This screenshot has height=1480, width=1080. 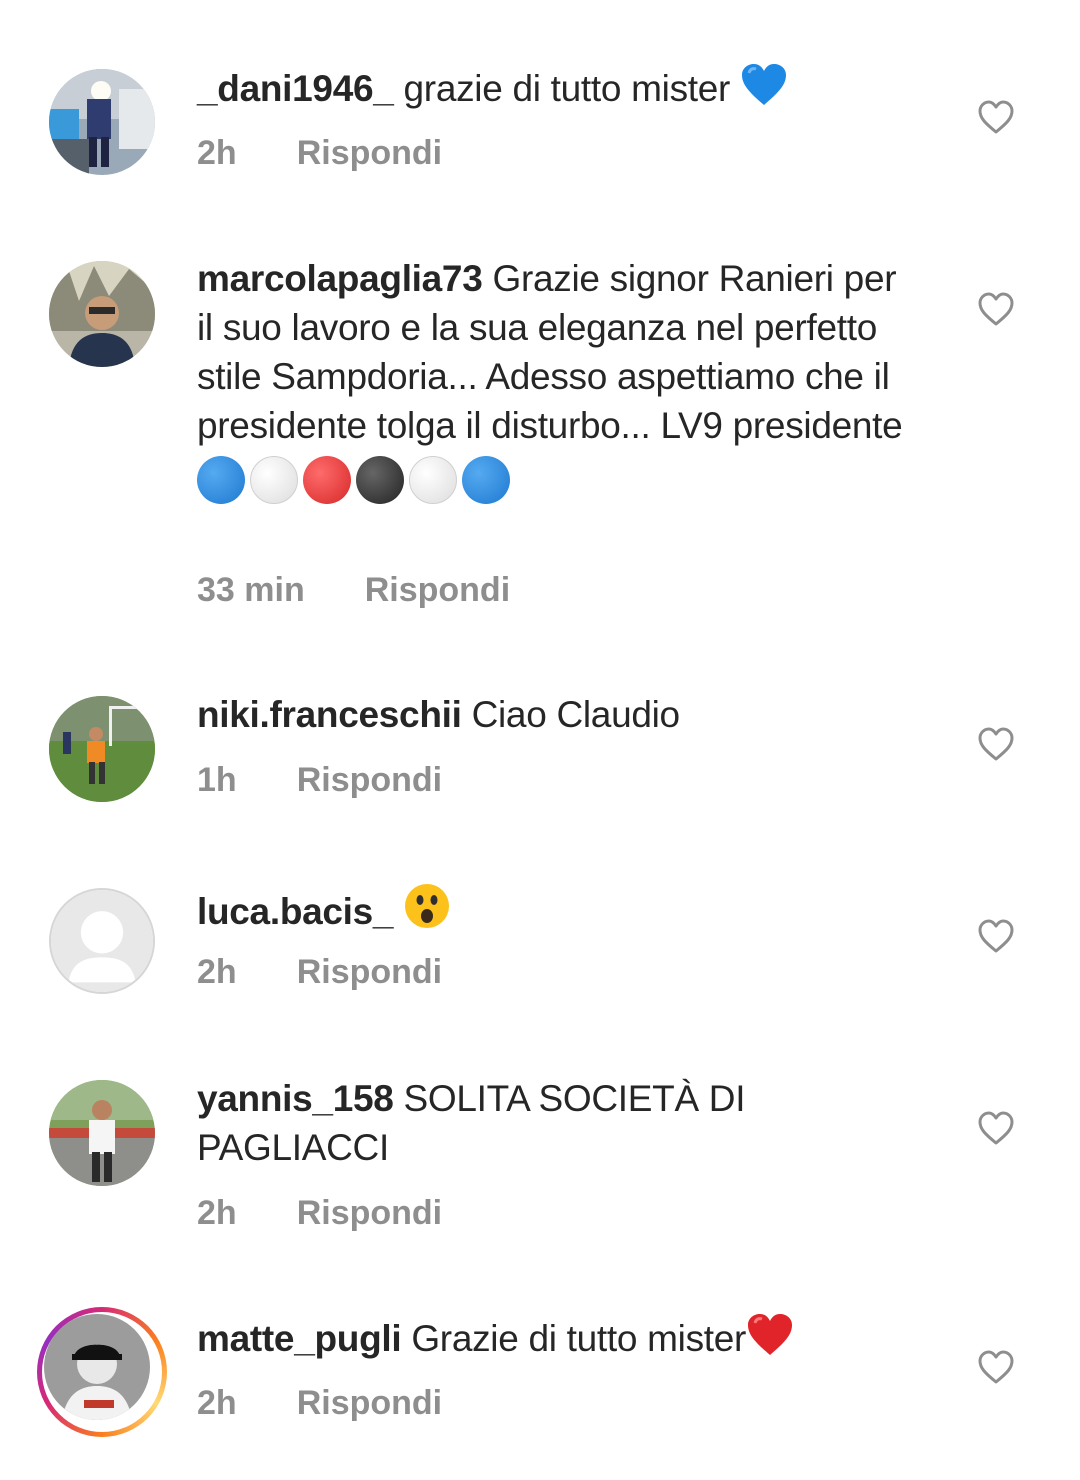 I want to click on comment-username: _dani1946_, so click(x=295, y=88).